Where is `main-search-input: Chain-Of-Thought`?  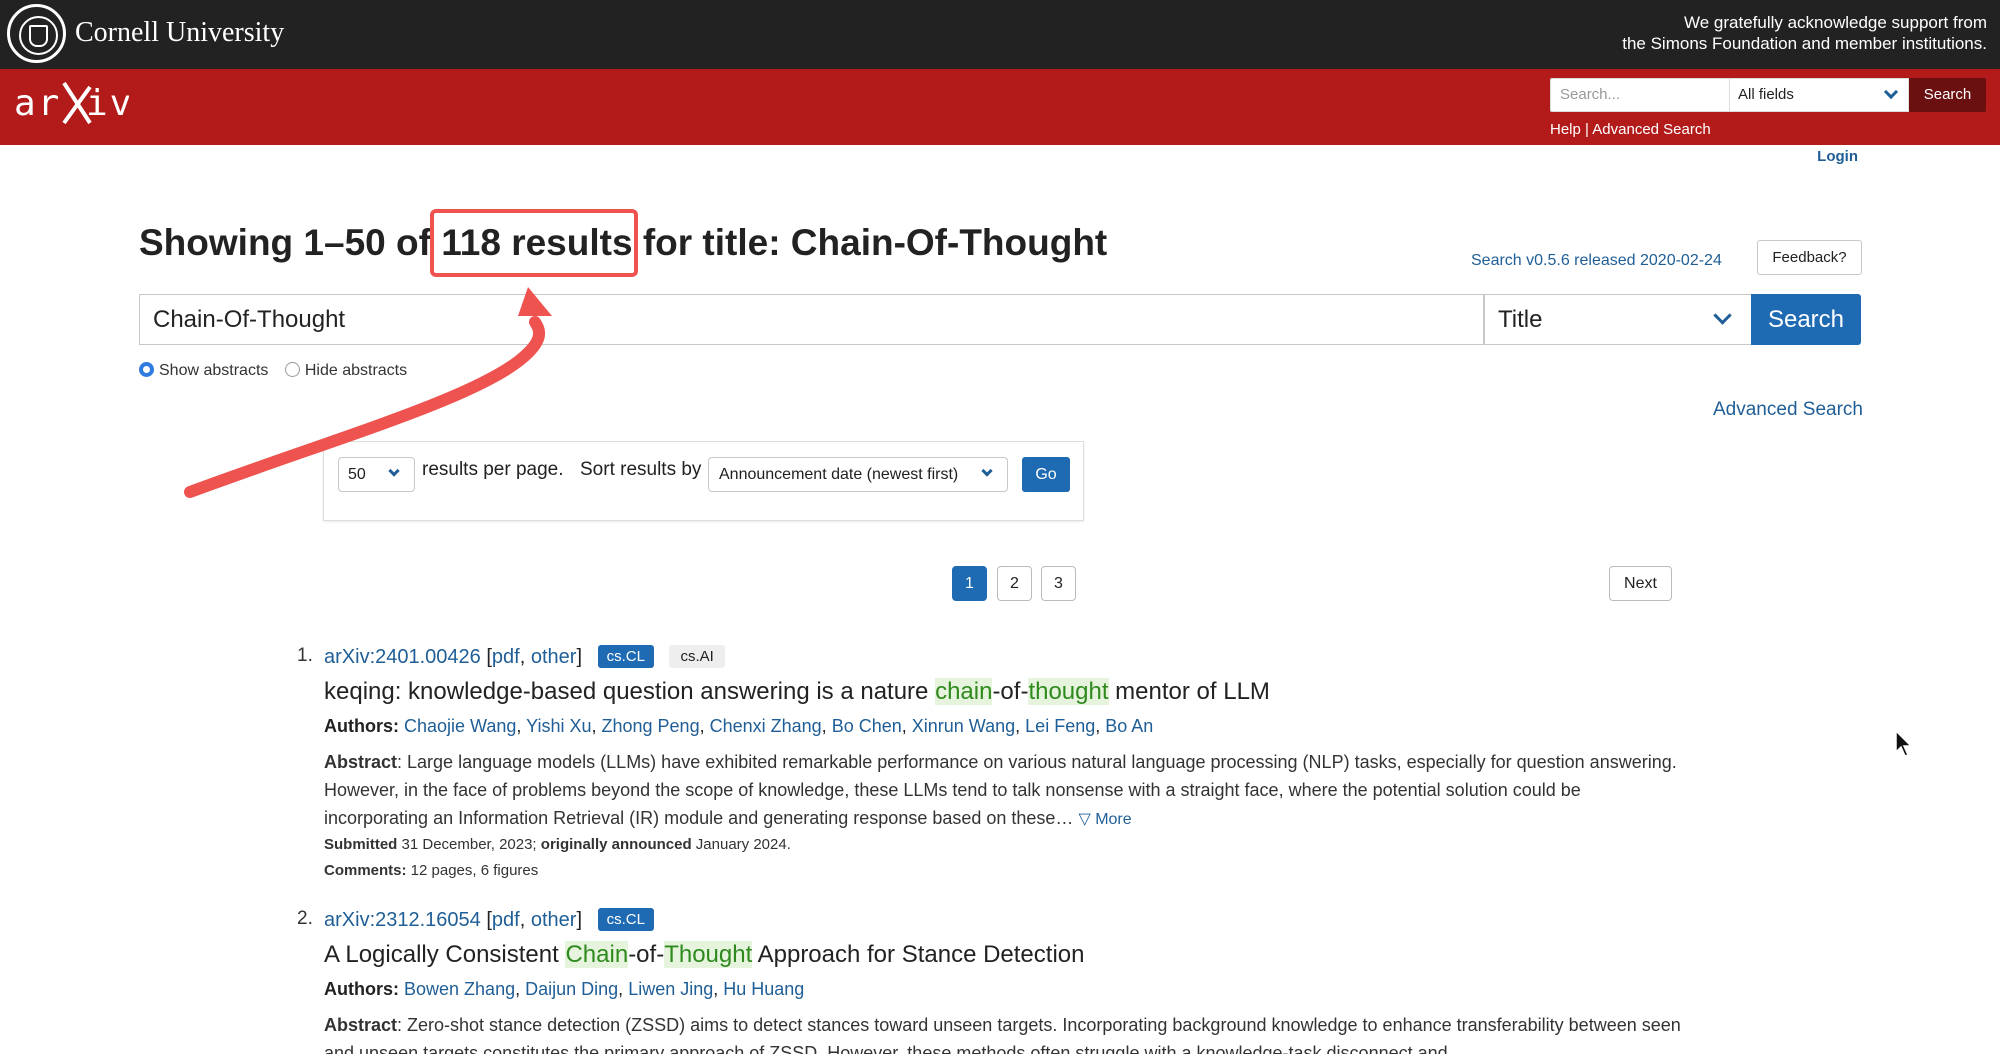 main-search-input: Chain-Of-Thought is located at coordinates (811, 319).